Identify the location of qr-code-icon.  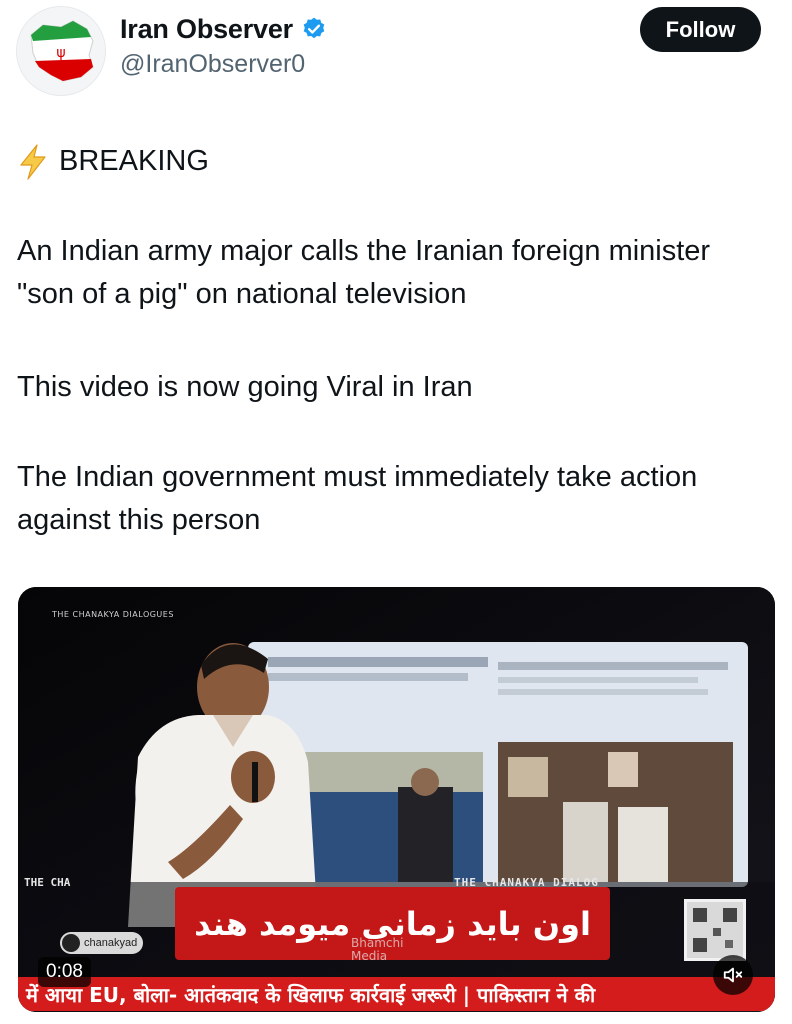
(715, 930).